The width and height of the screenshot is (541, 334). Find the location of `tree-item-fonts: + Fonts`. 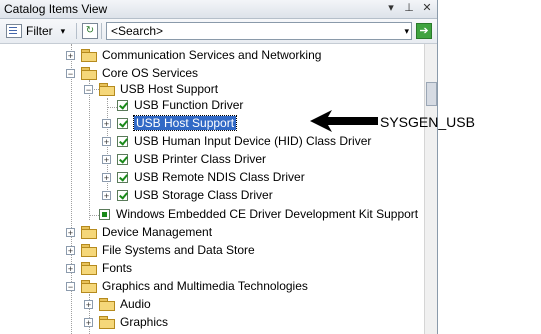

tree-item-fonts: + Fonts is located at coordinates (99, 268).